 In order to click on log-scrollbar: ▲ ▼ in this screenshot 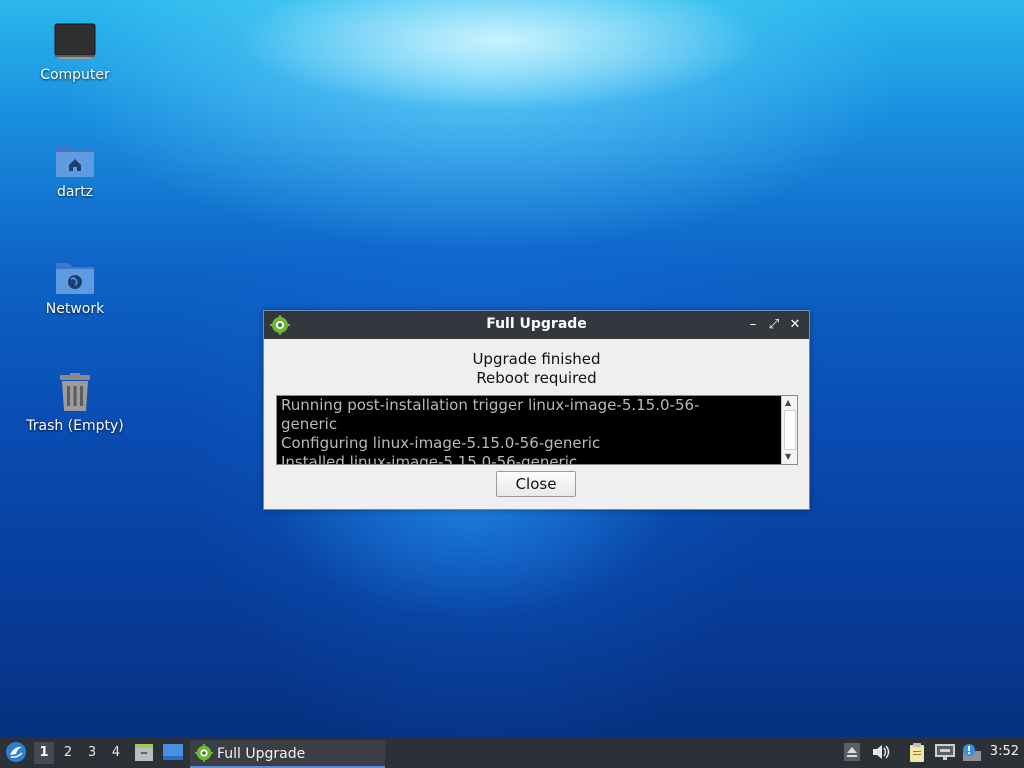, I will do `click(789, 430)`.